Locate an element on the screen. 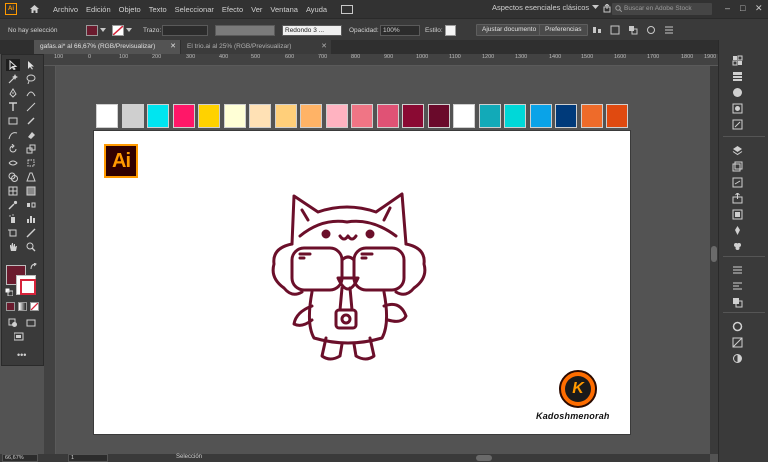  artboard-number-field: 1 is located at coordinates (88, 458).